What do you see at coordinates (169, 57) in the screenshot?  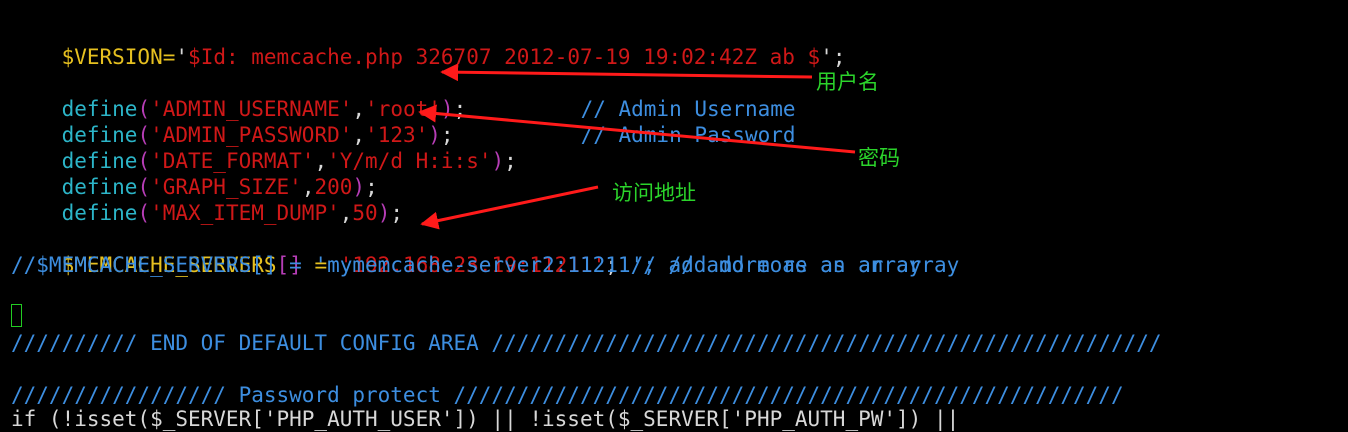 I see `token-operator: =` at bounding box center [169, 57].